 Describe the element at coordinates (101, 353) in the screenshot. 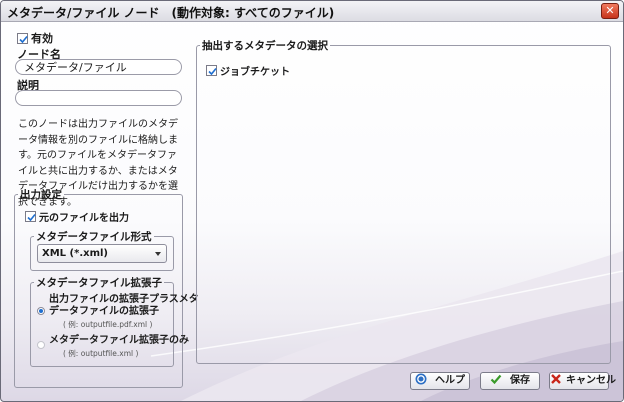

I see `extension-option-2-example: ( 例: outputfile.xml )` at that location.